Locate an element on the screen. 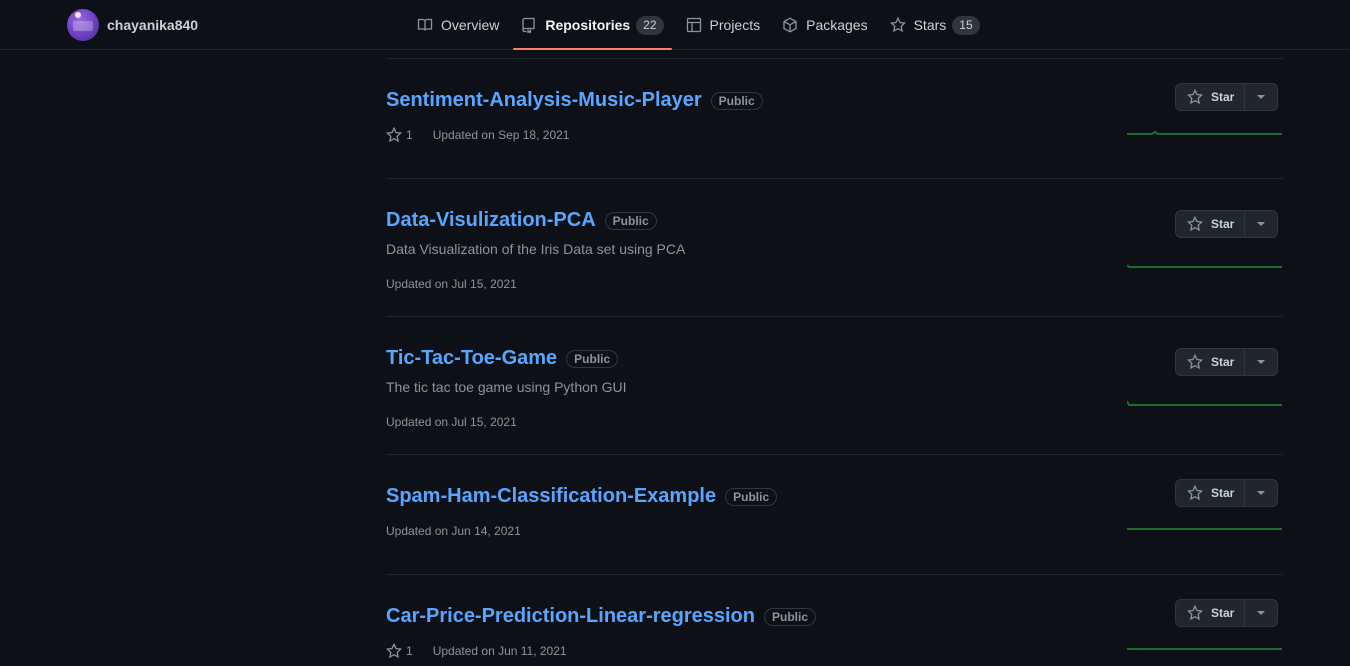  repo-heading: Sentiment-Analysis-Music-Player Public is located at coordinates (574, 100).